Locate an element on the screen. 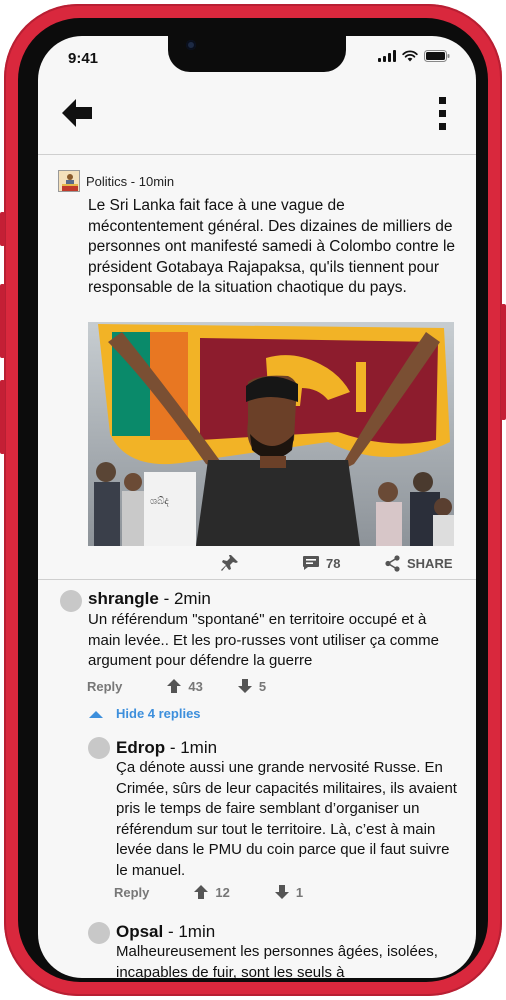  header-divider is located at coordinates (257, 154).